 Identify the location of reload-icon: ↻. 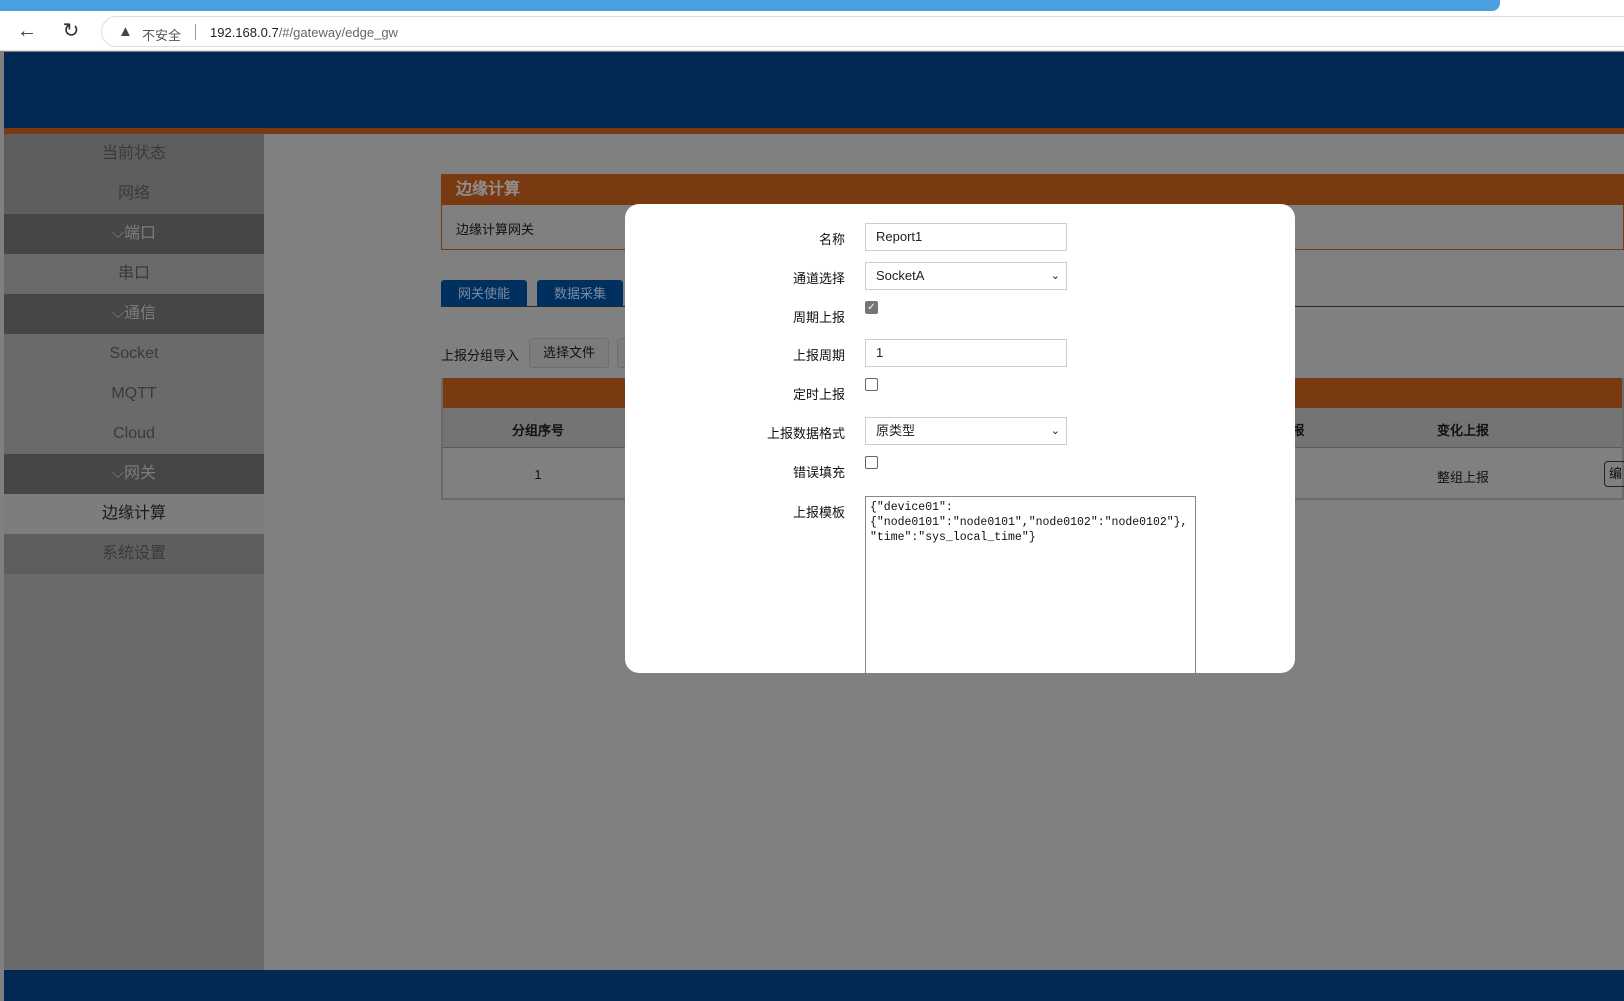
(71, 31).